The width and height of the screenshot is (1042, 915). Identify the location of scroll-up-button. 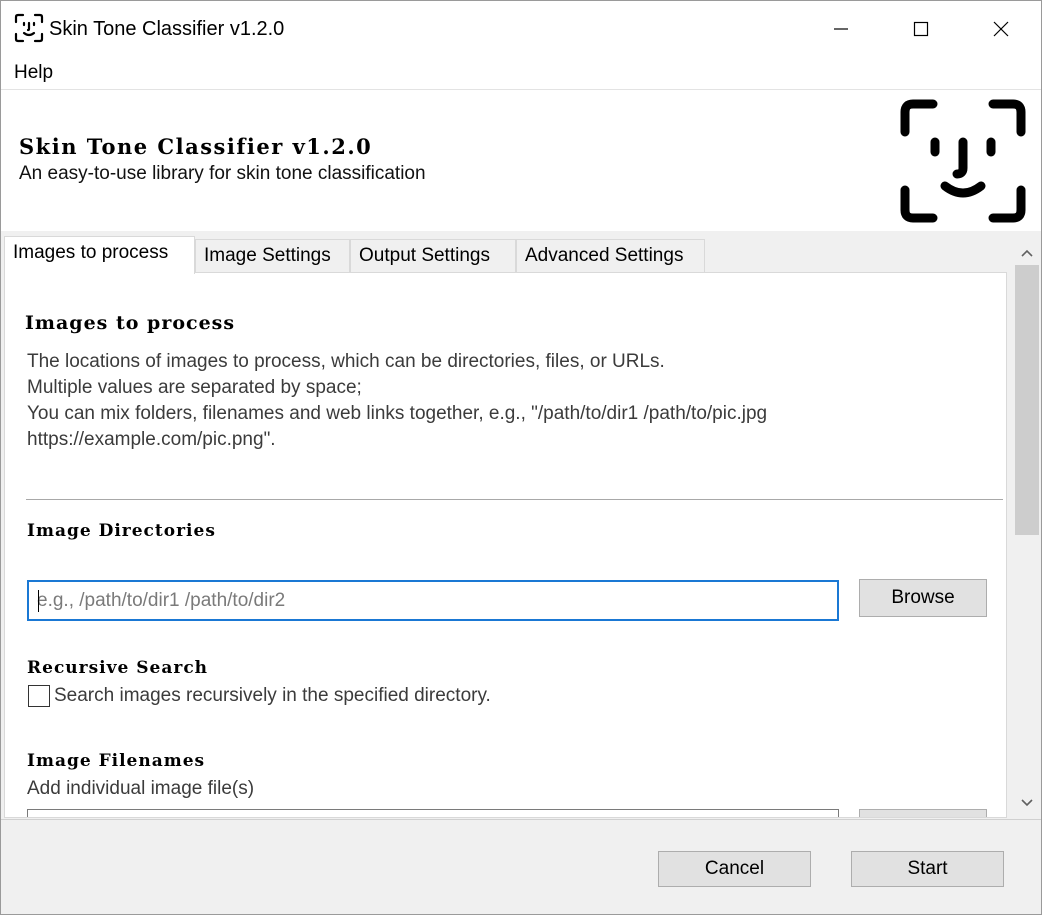
(1027, 253).